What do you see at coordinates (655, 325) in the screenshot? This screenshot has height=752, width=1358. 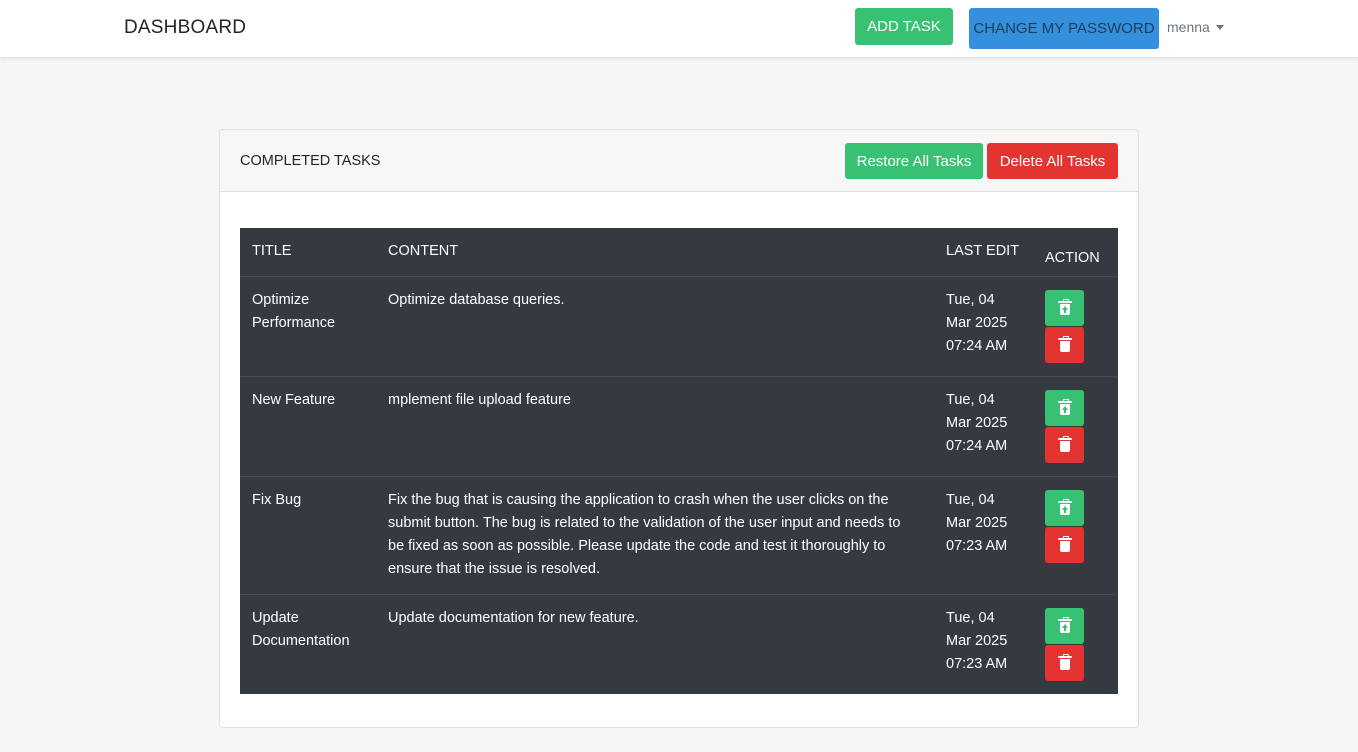 I see `task-content: Optimize database queries.` at bounding box center [655, 325].